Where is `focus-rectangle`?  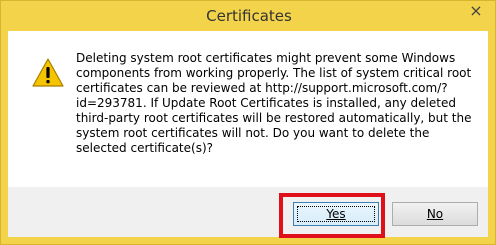 focus-rectangle is located at coordinates (336, 214).